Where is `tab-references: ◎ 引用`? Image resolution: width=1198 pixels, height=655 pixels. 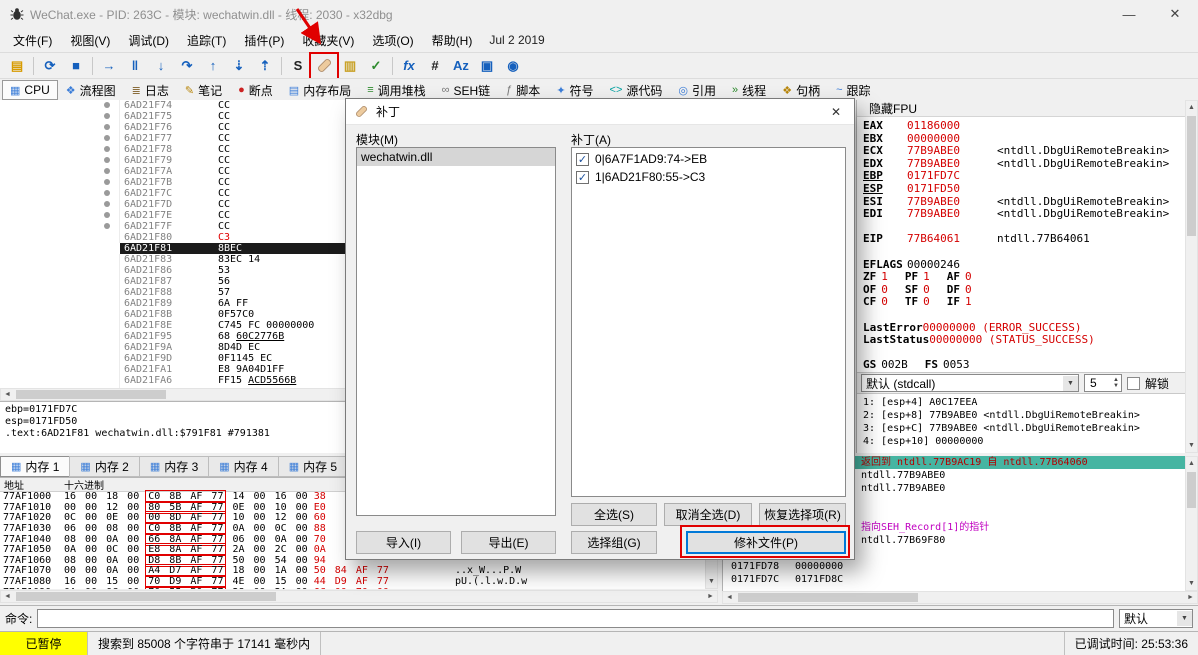 tab-references: ◎ 引用 is located at coordinates (697, 90).